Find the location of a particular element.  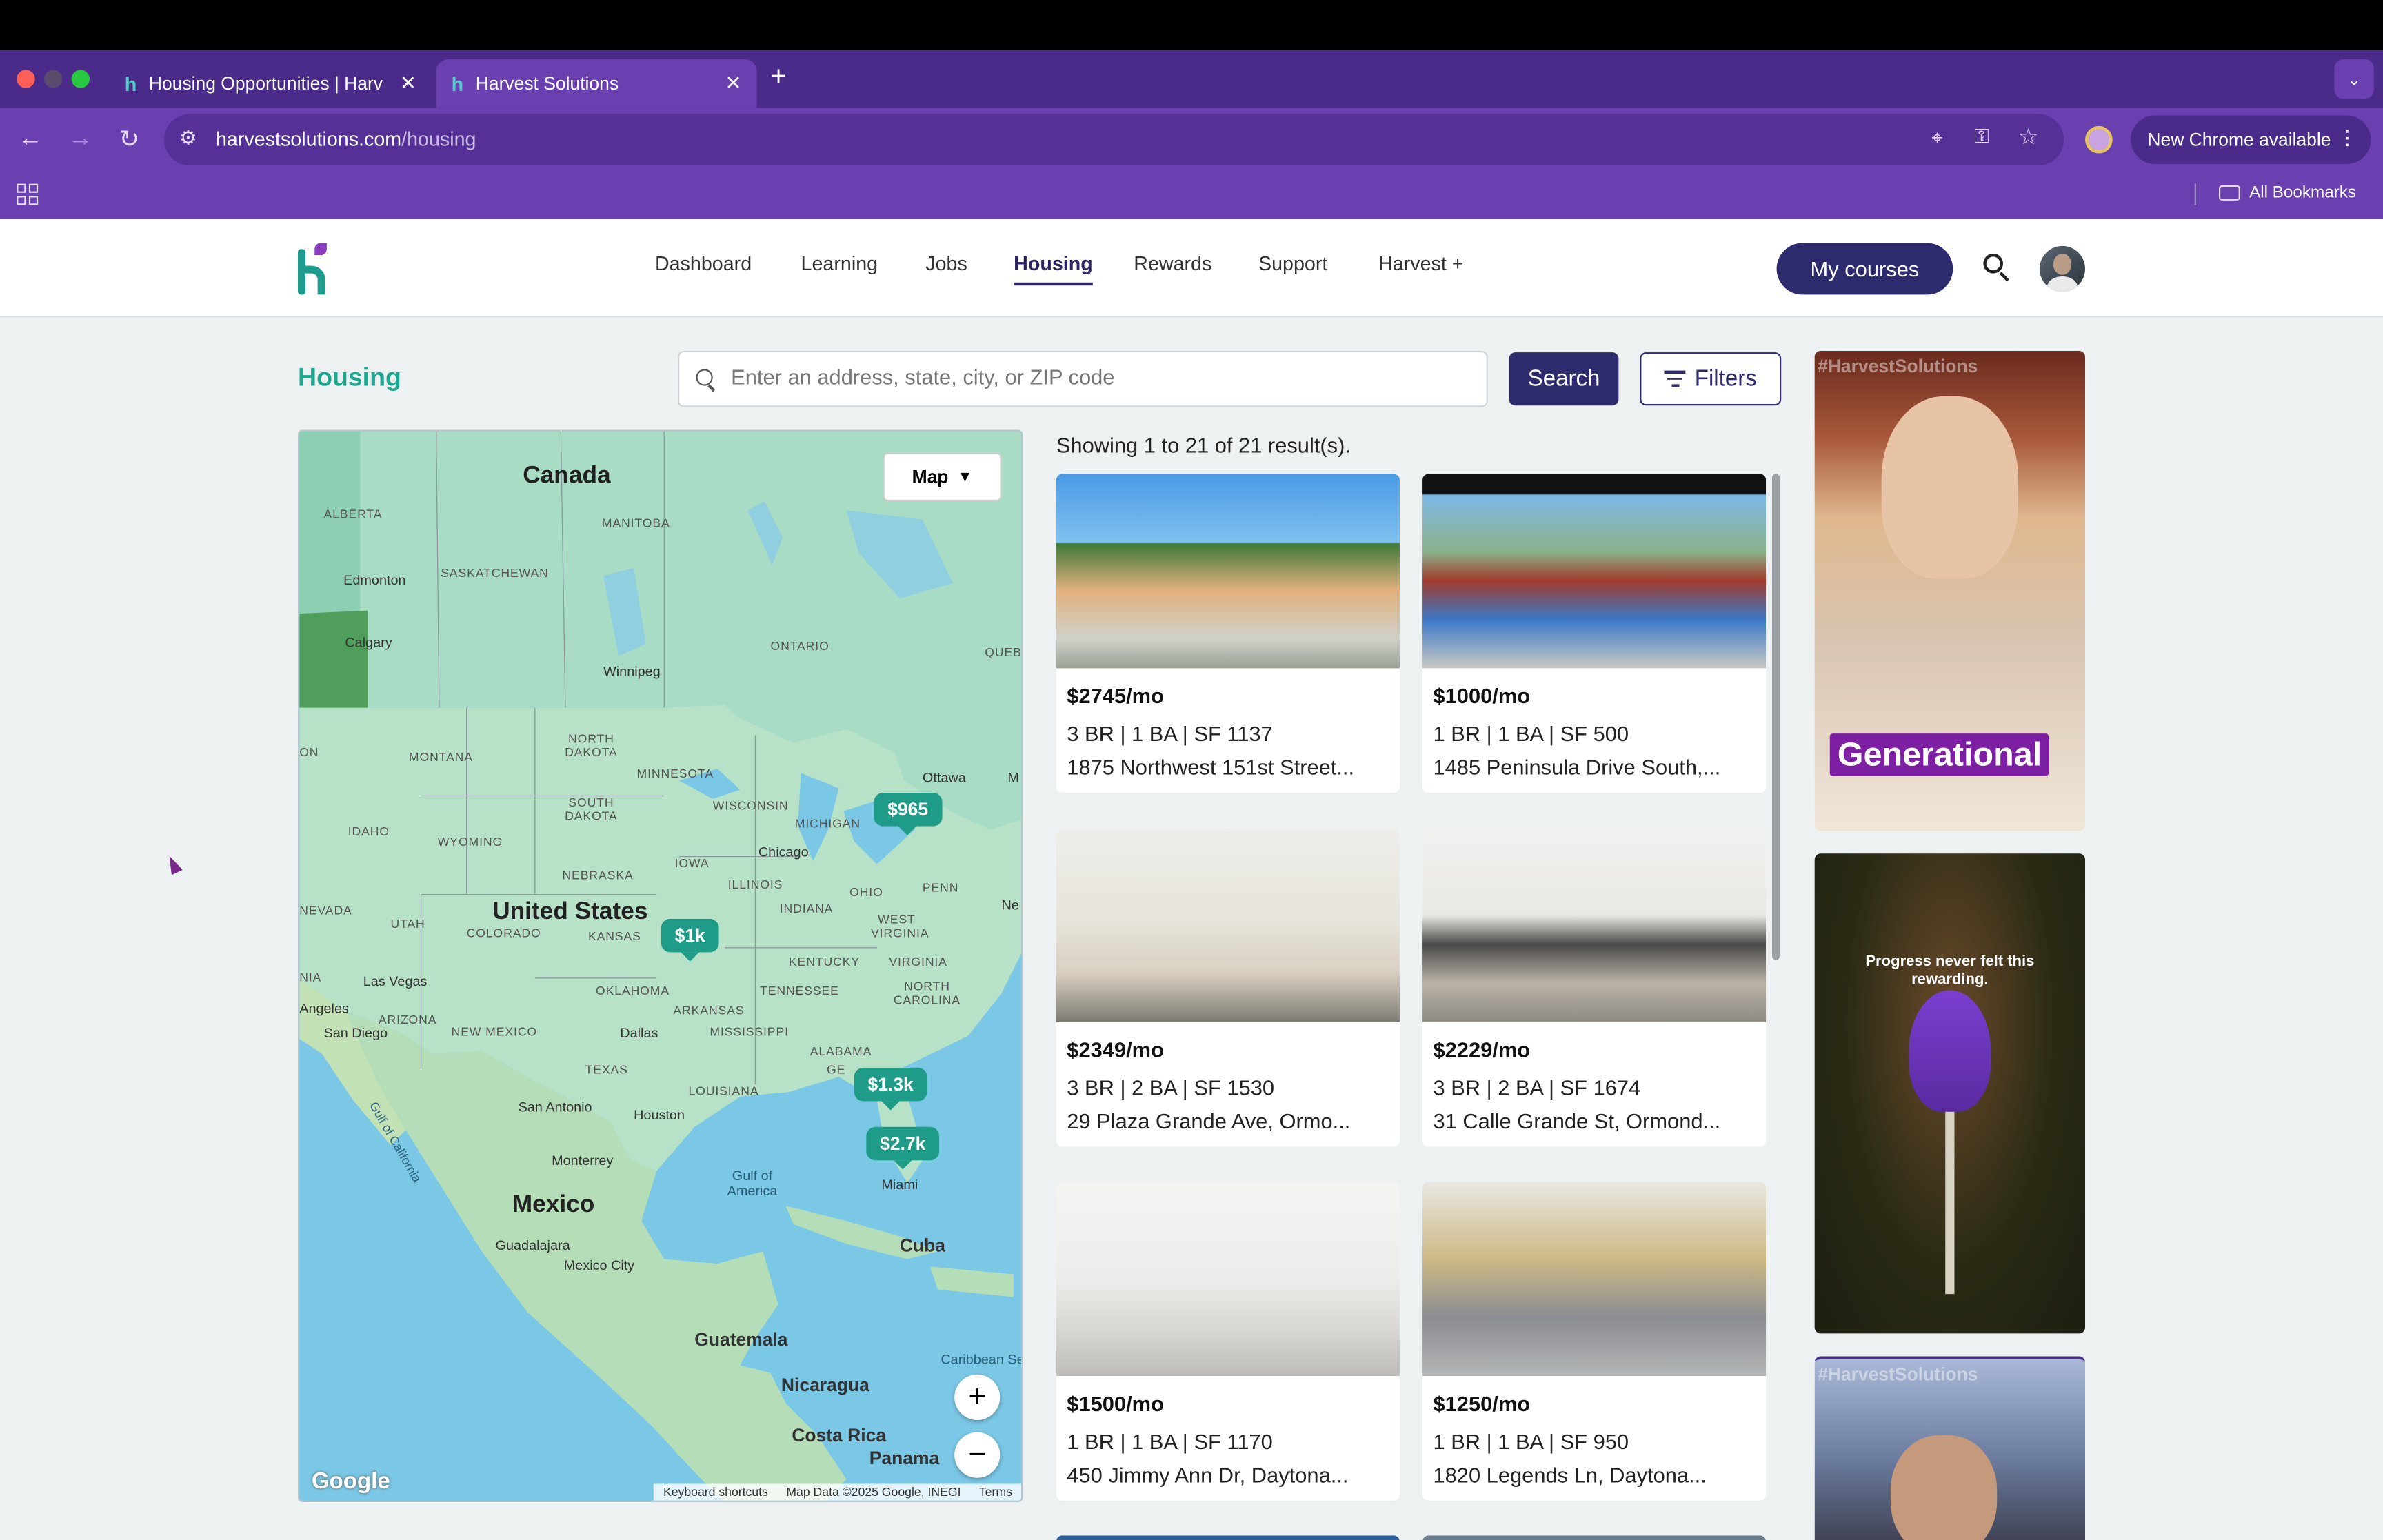

promo-video-progress: Progress never felt this rewarding. is located at coordinates (1950, 1094).